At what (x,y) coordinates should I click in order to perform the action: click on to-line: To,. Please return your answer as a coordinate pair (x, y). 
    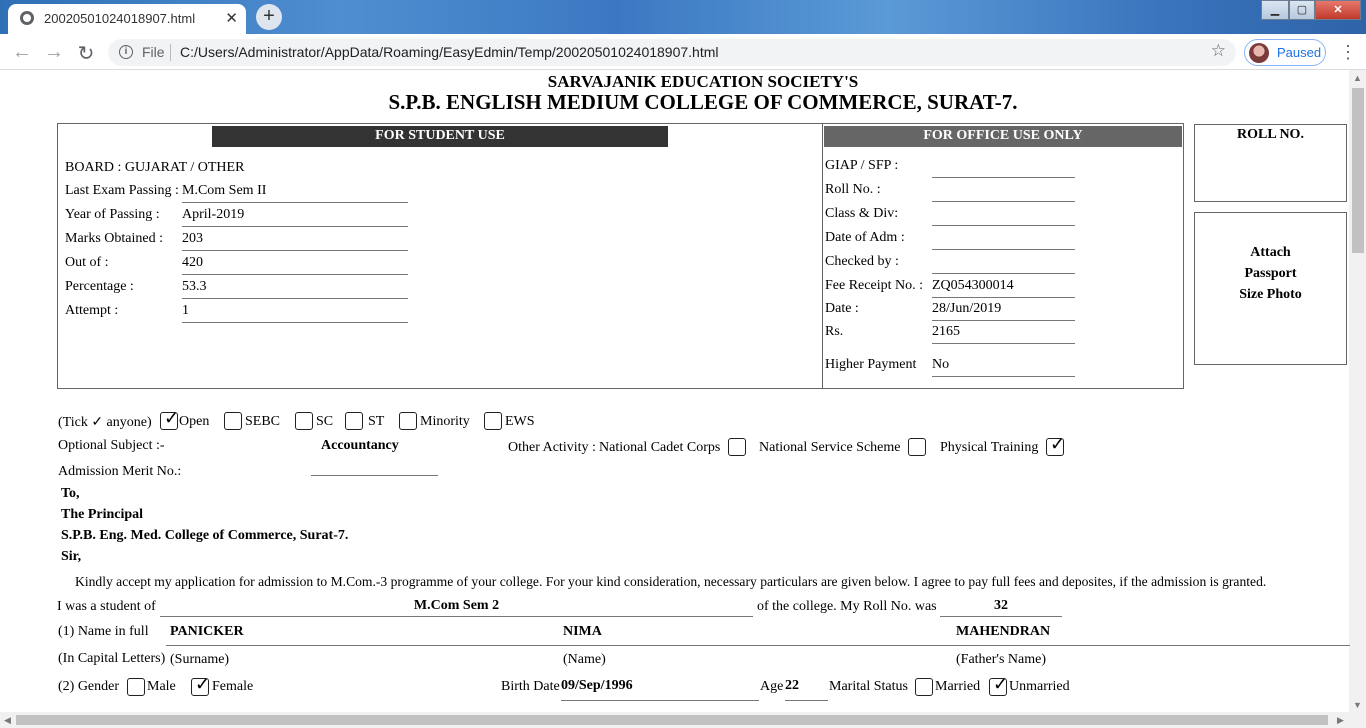
    Looking at the image, I should click on (70, 493).